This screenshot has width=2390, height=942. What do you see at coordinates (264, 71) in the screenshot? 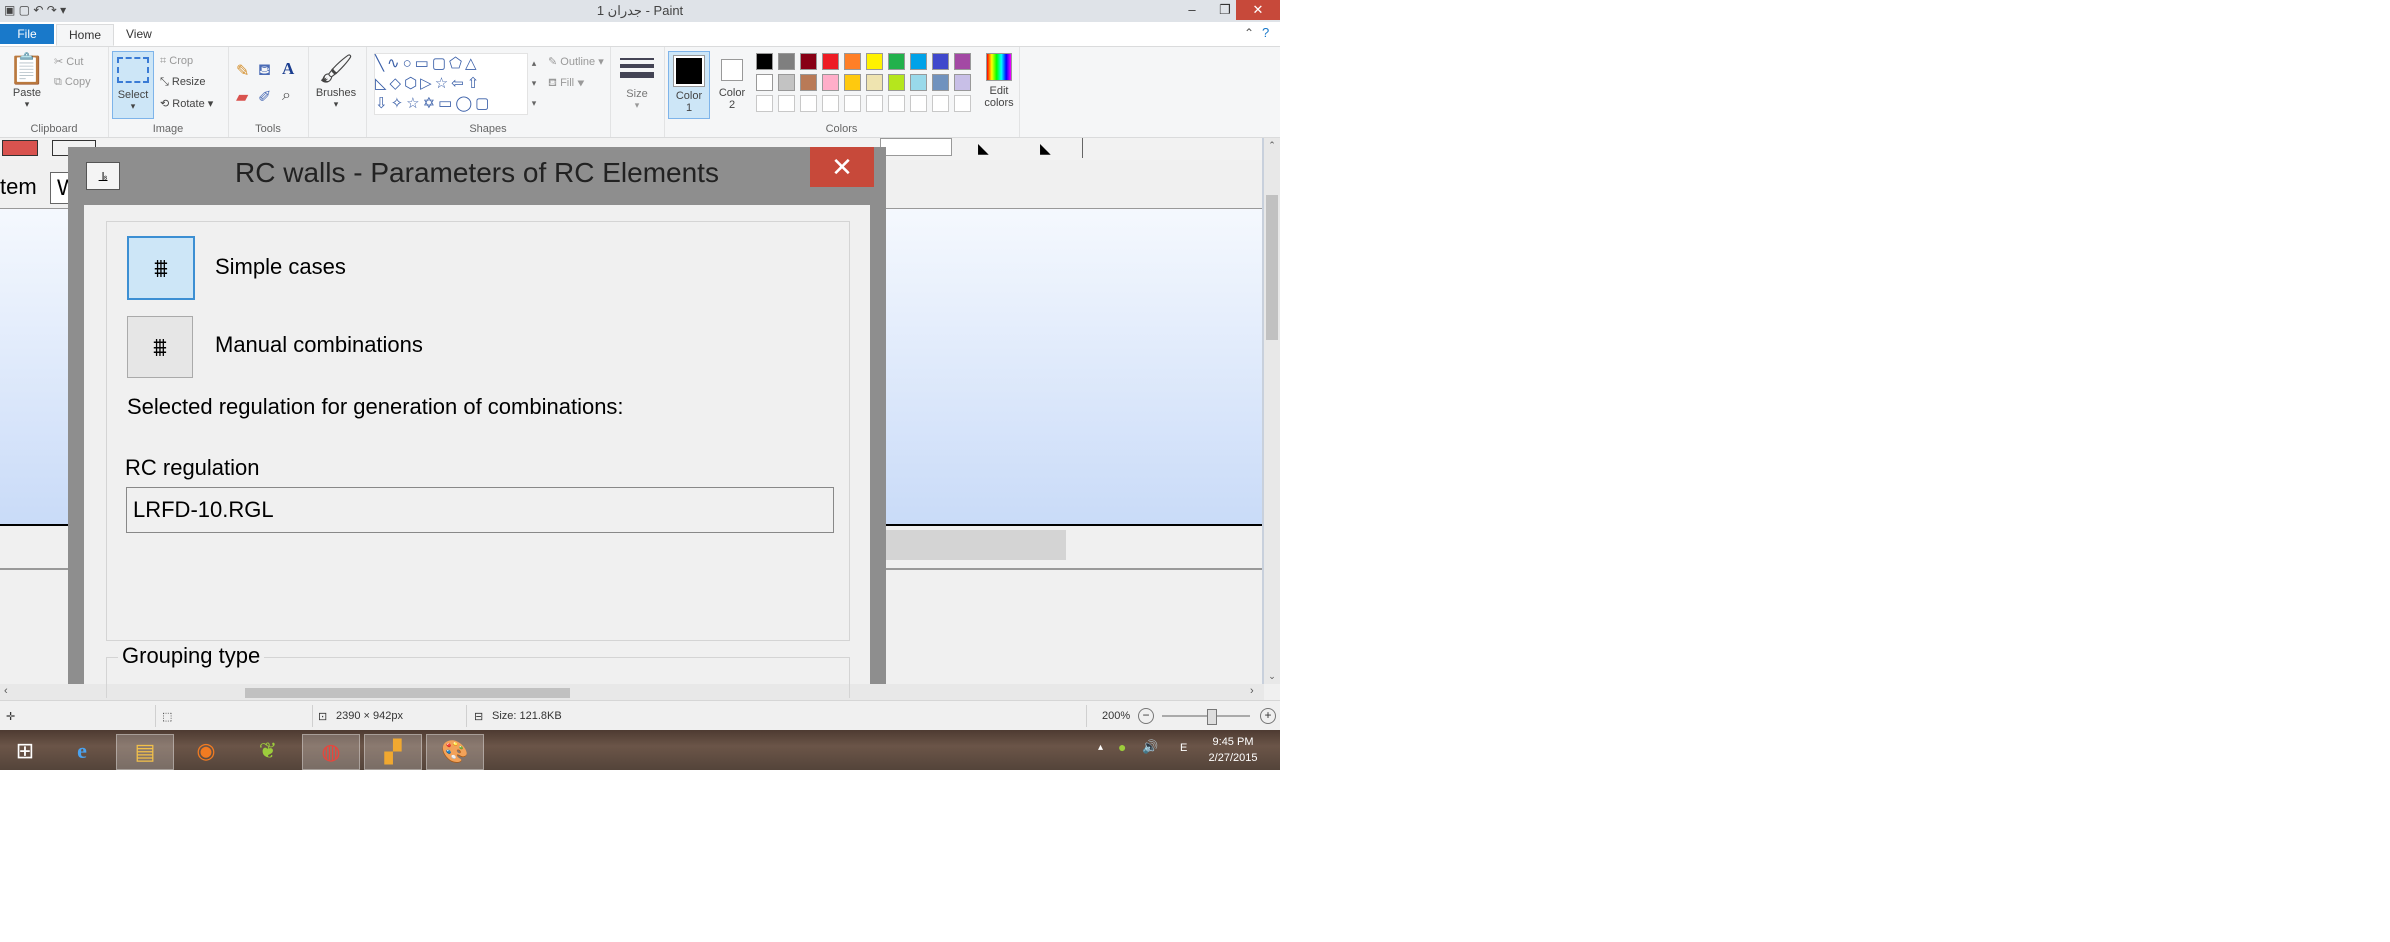
I see `fill-bucket-icon: ⛾` at bounding box center [264, 71].